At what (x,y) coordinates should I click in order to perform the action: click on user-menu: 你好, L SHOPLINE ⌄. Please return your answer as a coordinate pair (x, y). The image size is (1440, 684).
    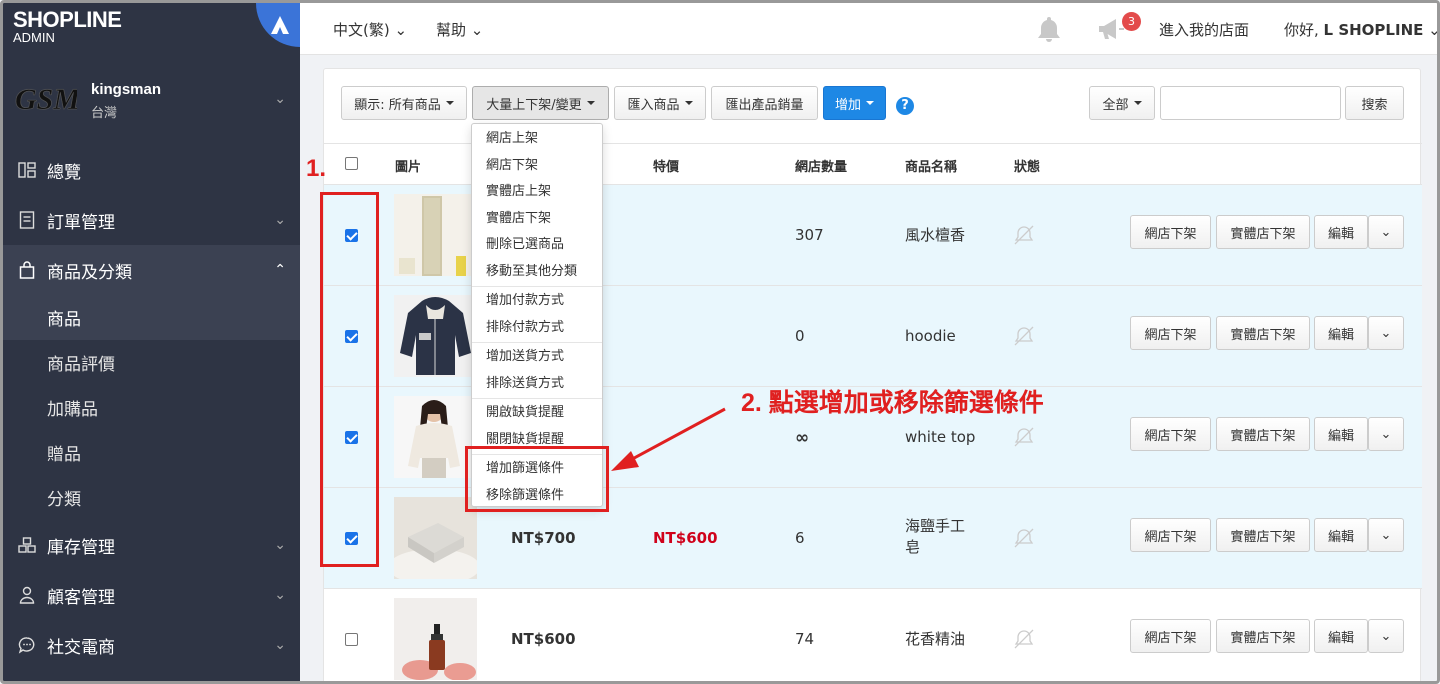
    Looking at the image, I should click on (1362, 29).